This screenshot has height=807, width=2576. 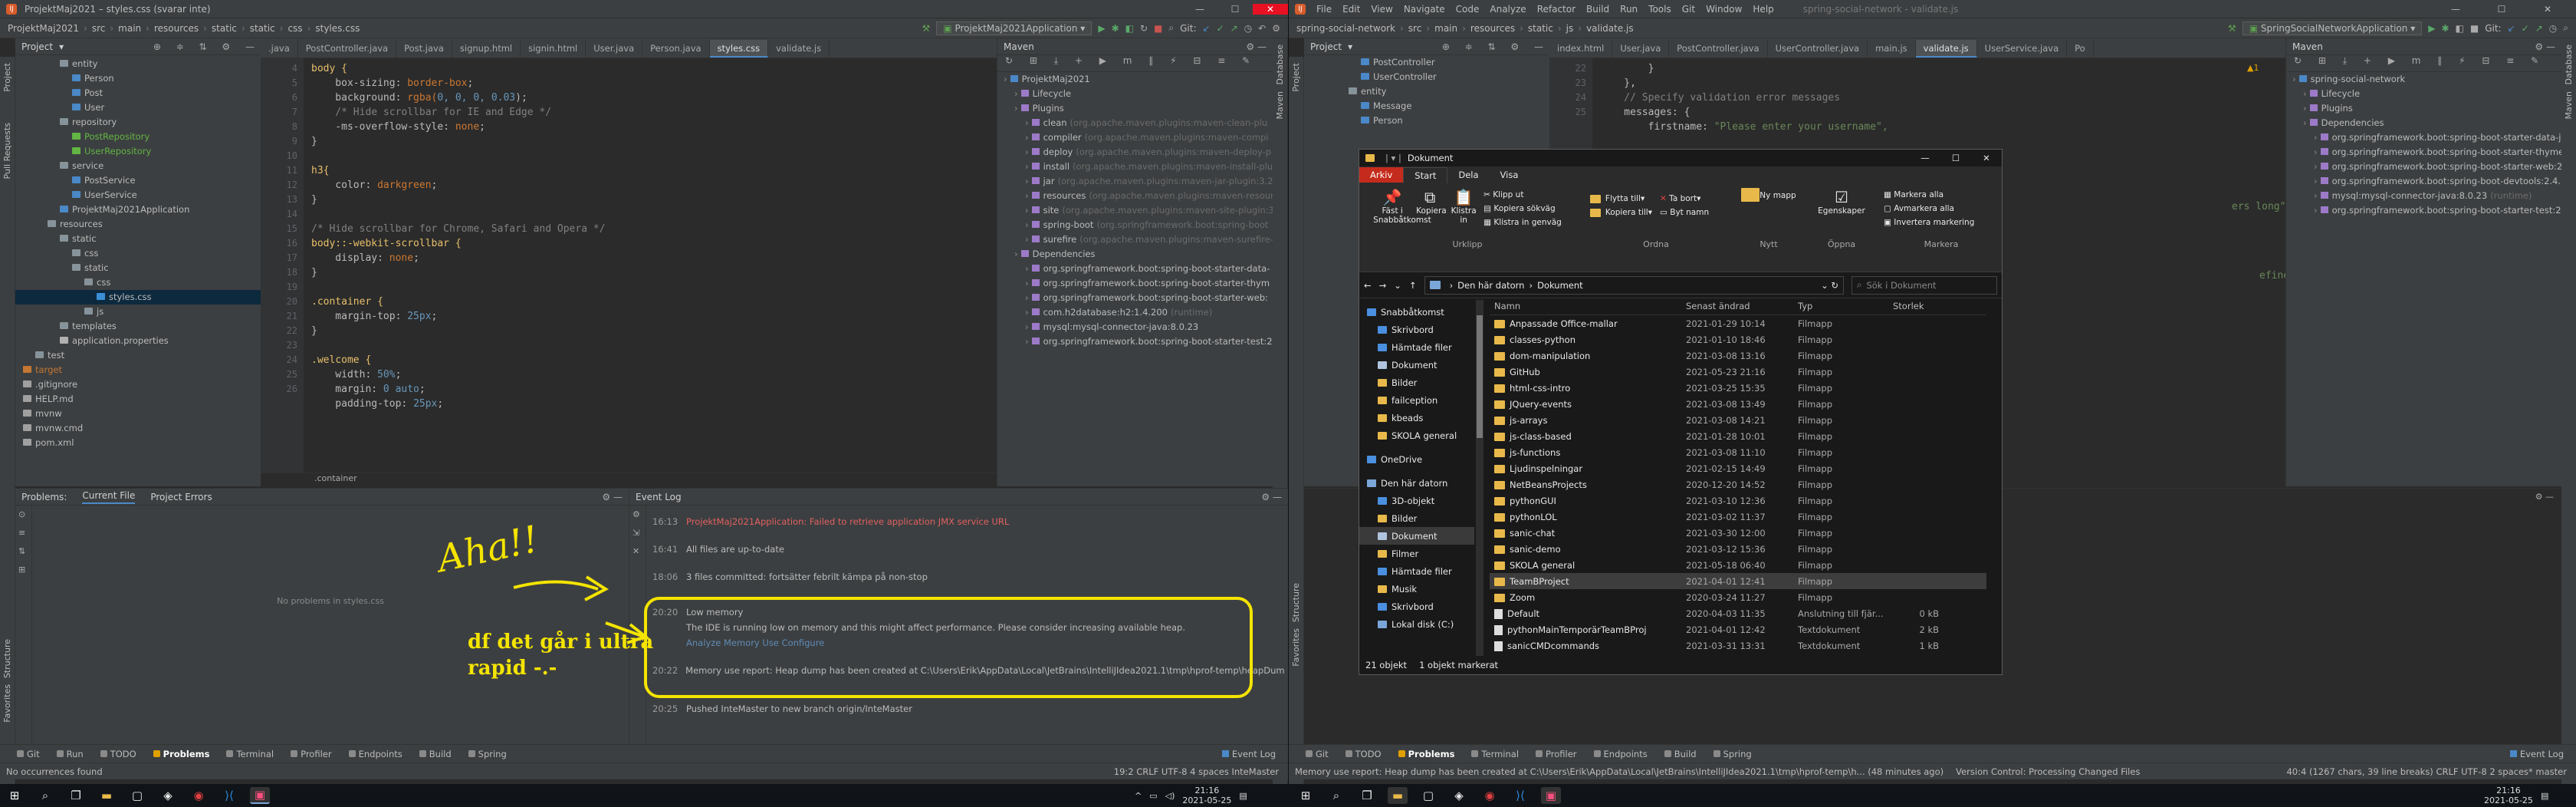 What do you see at coordinates (138, 195) in the screenshot?
I see `tree-row: UserService` at bounding box center [138, 195].